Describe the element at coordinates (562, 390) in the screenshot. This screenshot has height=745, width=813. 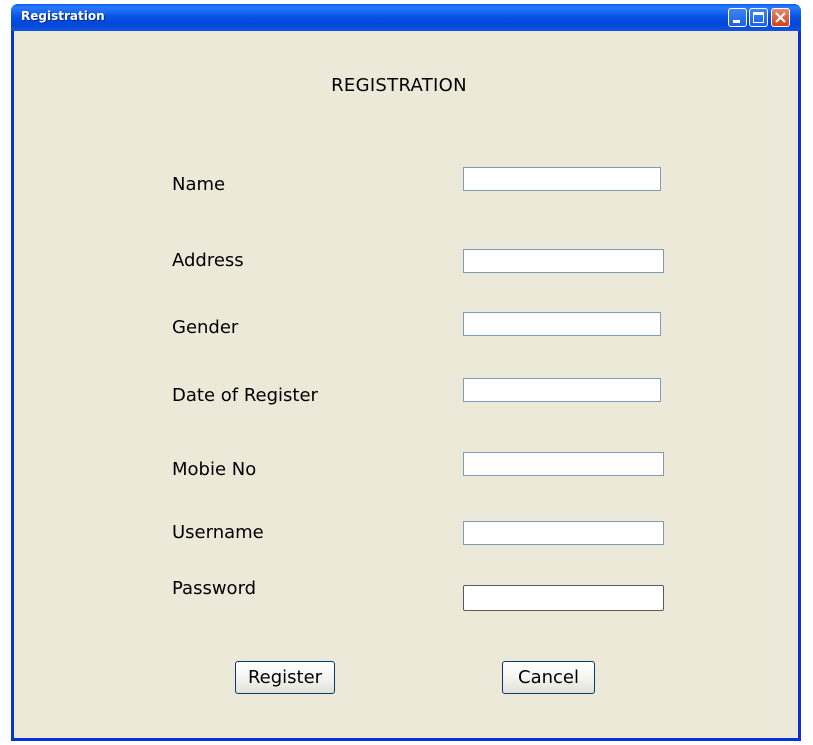
I see `date-of-register-field` at that location.